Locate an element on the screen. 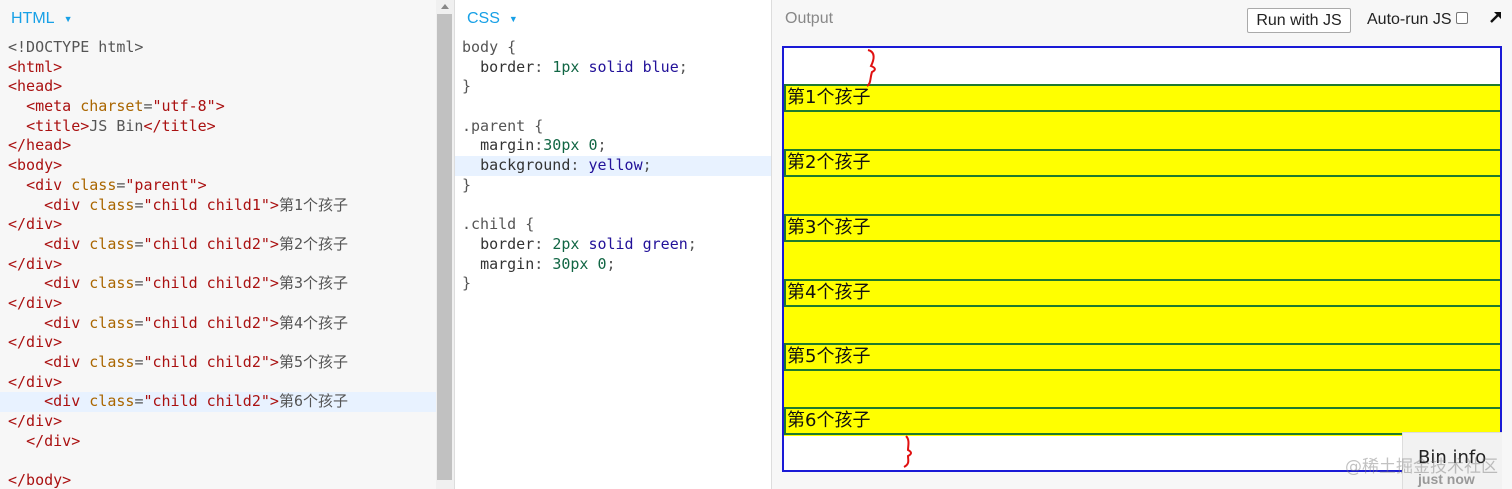  output-panel-title: Output is located at coordinates (809, 18).